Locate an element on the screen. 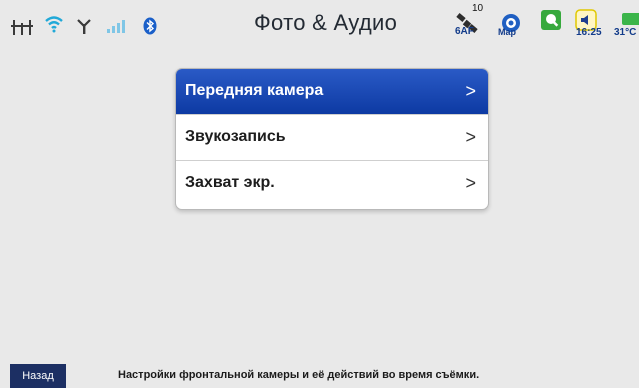  satellite-label: 6AF is located at coordinates (464, 31).